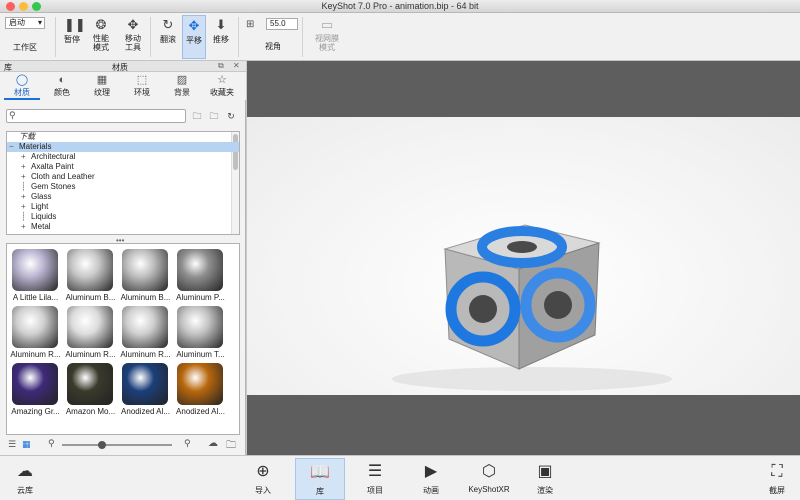  Describe the element at coordinates (236, 65) in the screenshot. I see `close-icon: ✕` at that location.